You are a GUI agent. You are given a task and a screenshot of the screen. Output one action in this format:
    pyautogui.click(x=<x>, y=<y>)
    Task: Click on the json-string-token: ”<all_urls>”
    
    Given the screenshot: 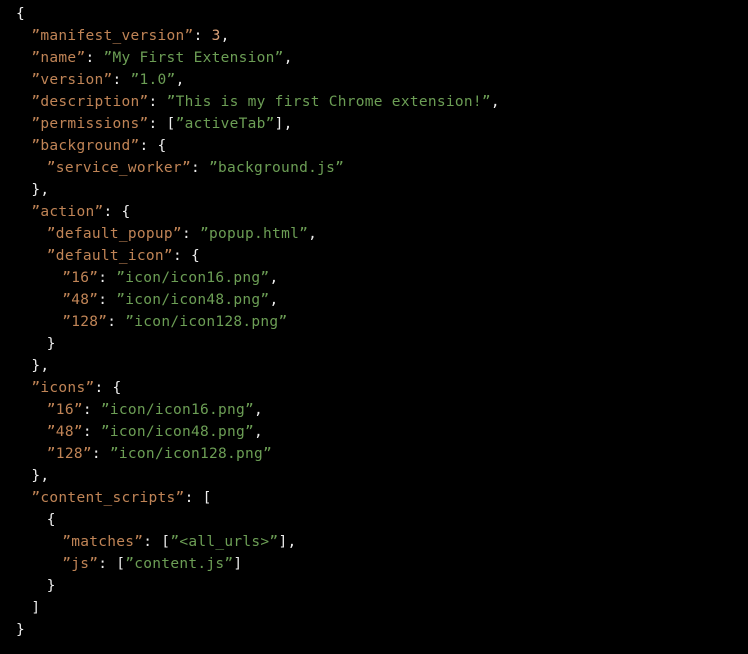 What is the action you would take?
    pyautogui.click(x=224, y=542)
    